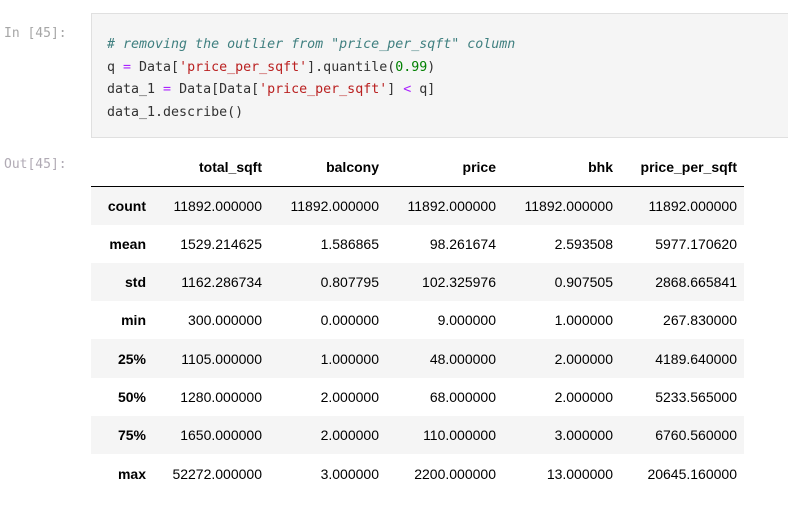  What do you see at coordinates (349, 243) in the screenshot?
I see `table-cell: 1.586865` at bounding box center [349, 243].